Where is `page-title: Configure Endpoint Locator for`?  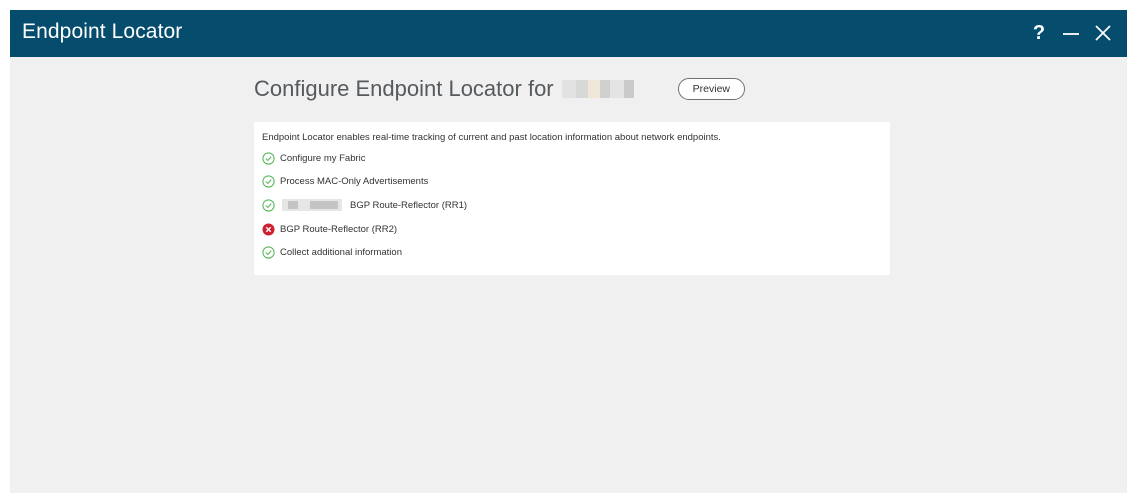 page-title: Configure Endpoint Locator for is located at coordinates (404, 88).